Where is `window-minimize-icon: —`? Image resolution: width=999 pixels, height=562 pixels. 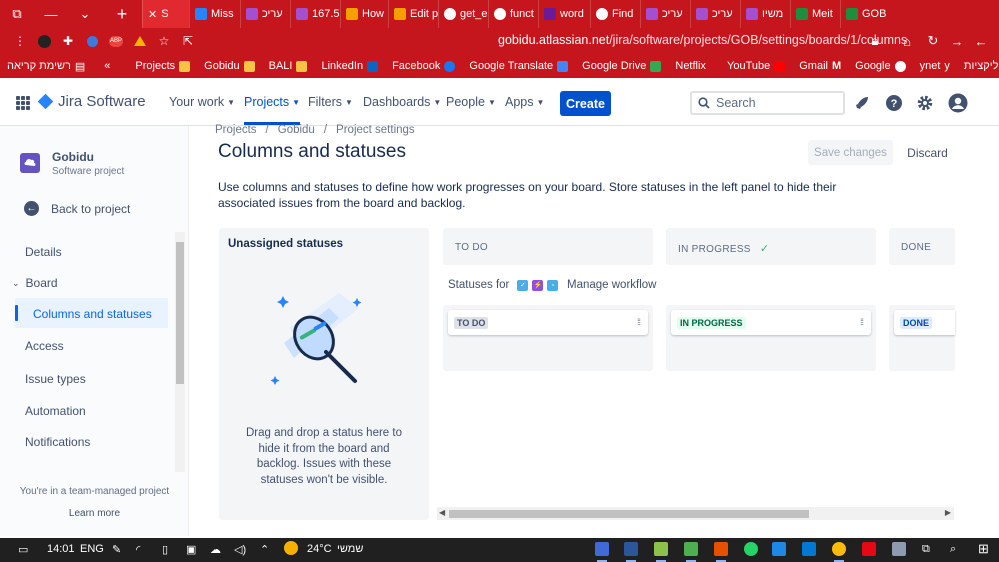 window-minimize-icon: — is located at coordinates (51, 14).